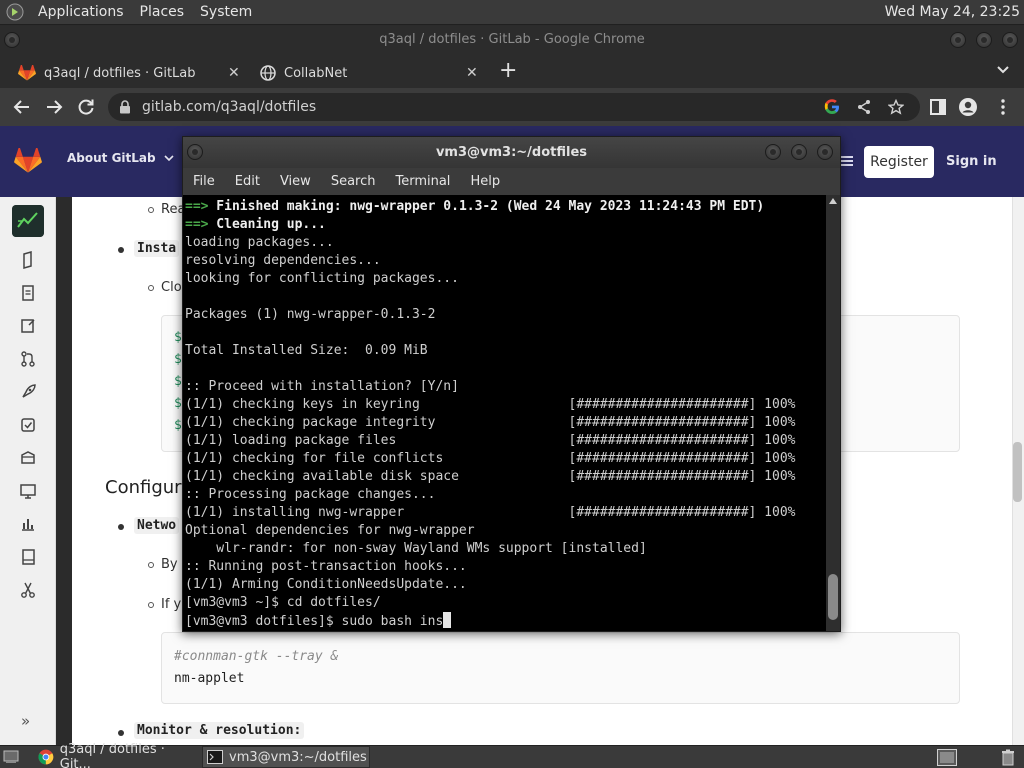 This screenshot has height=768, width=1024. I want to click on terminal-titlebar: vm3@vm3:~/dotfiles, so click(511, 152).